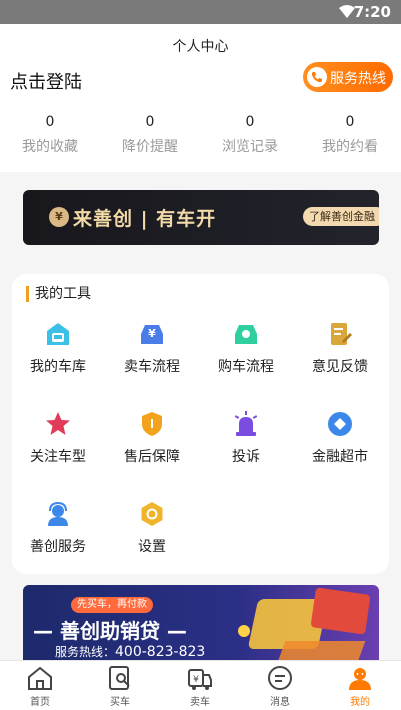  Describe the element at coordinates (120, 678) in the screenshot. I see `buy-car-search-icon` at that location.